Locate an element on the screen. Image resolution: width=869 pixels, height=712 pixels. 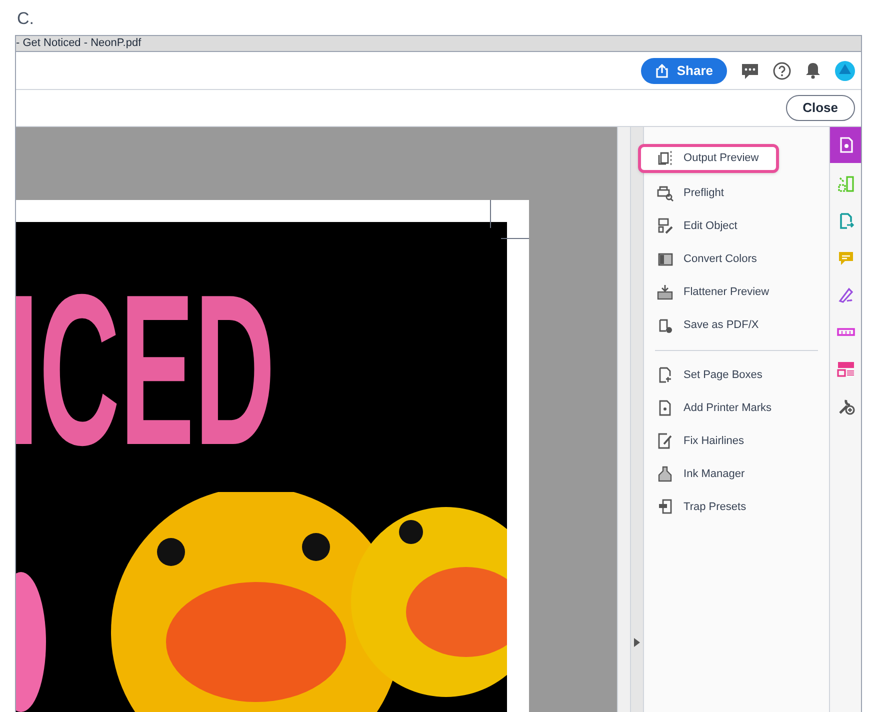
tool-item: Save as PDF/X is located at coordinates (737, 325).